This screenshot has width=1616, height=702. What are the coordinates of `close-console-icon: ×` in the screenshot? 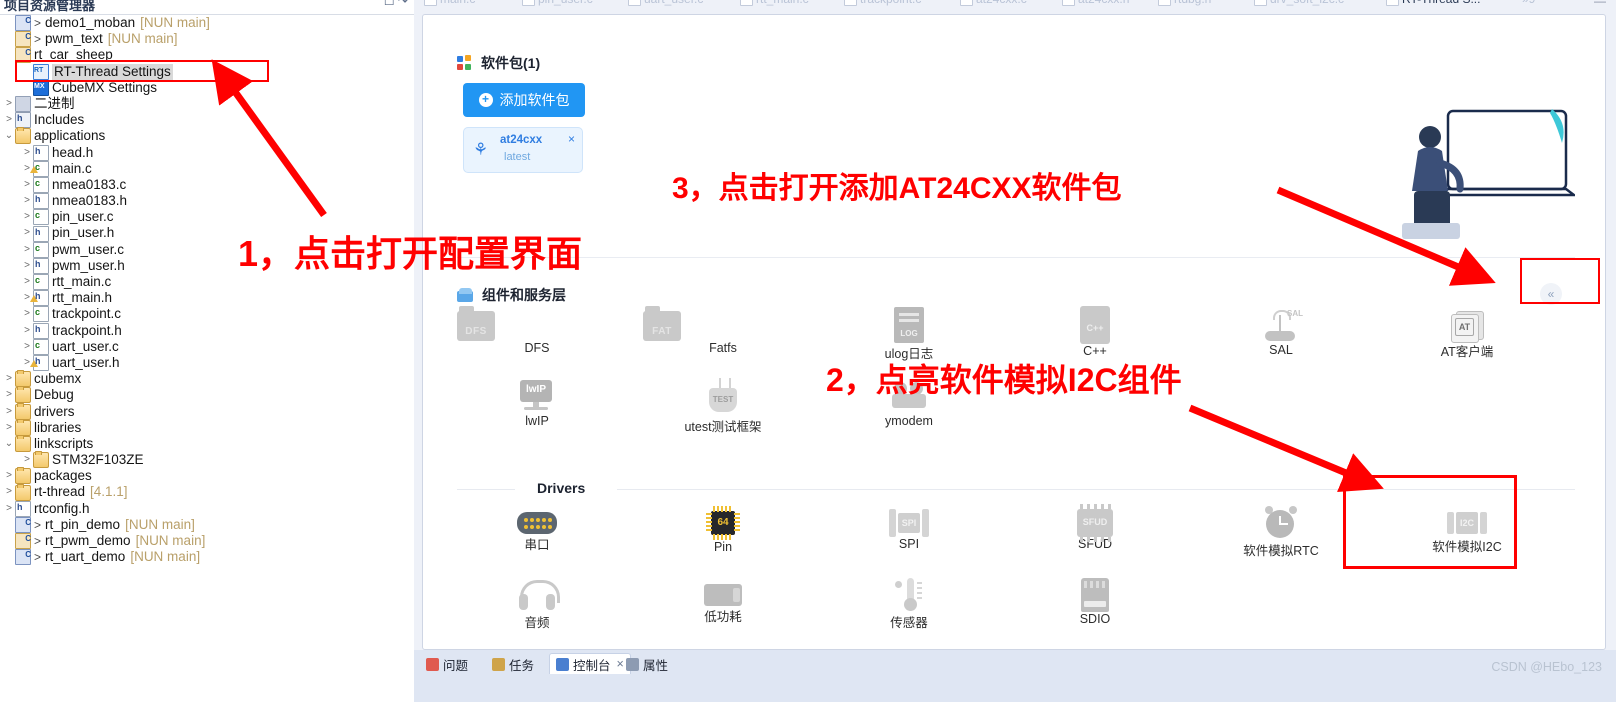 It's located at (620, 664).